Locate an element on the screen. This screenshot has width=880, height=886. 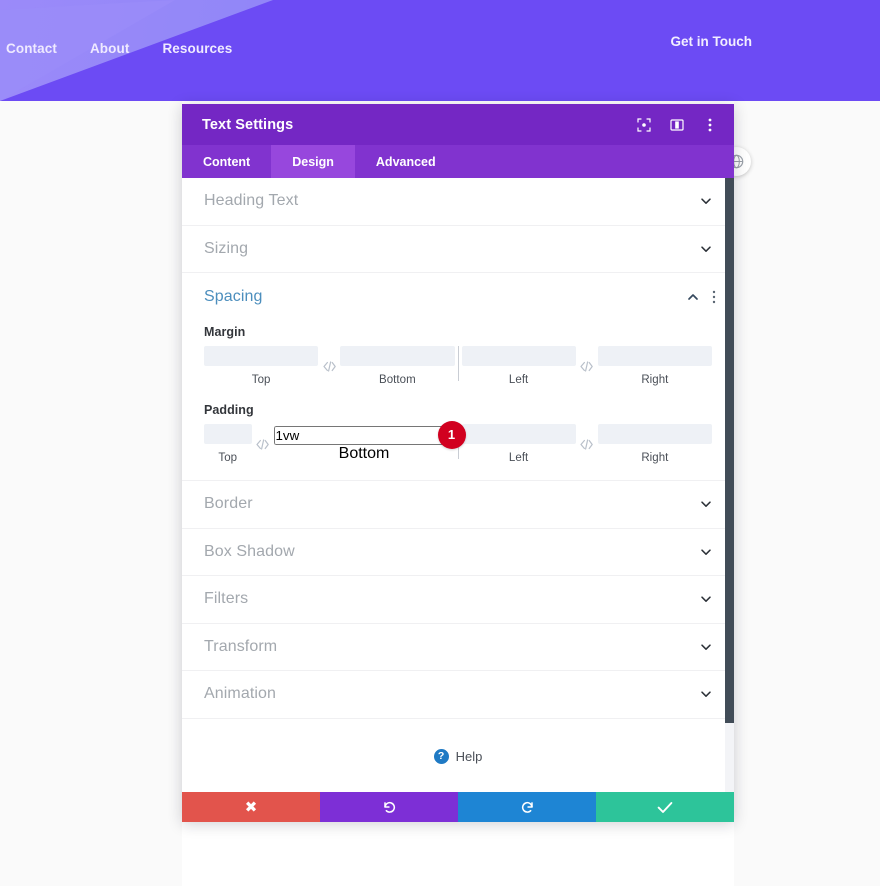
undo-button is located at coordinates (389, 807).